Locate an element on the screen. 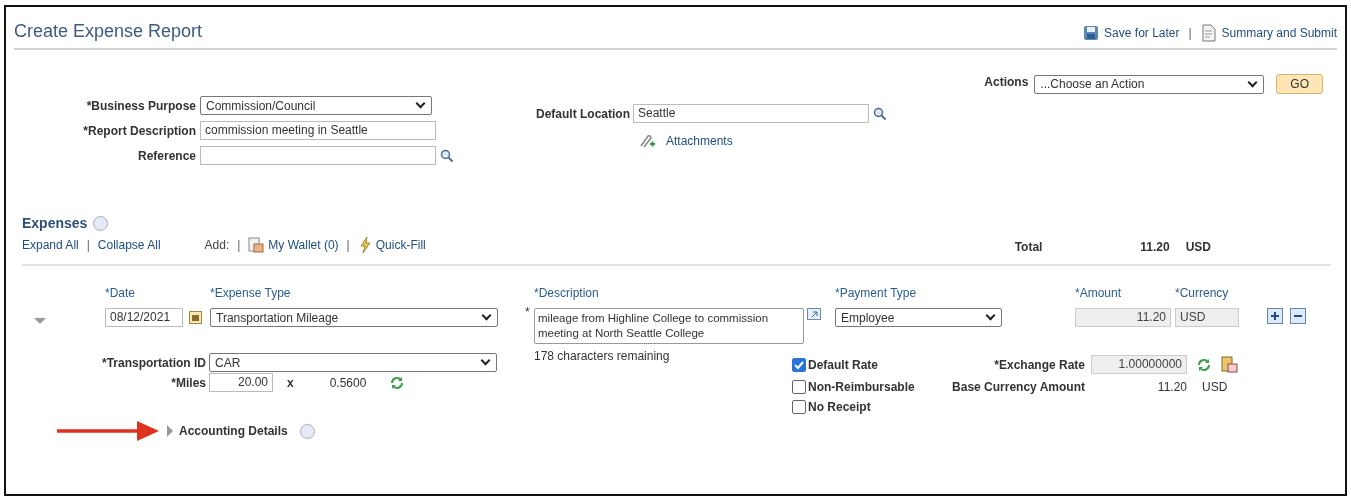 The height and width of the screenshot is (502, 1351). required-mark: * is located at coordinates (528, 312).